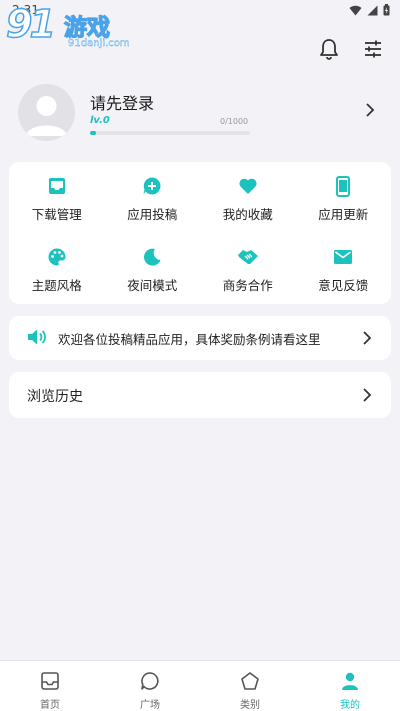 Image resolution: width=400 pixels, height=711 pixels. What do you see at coordinates (37, 337) in the screenshot?
I see `speaker-icon` at bounding box center [37, 337].